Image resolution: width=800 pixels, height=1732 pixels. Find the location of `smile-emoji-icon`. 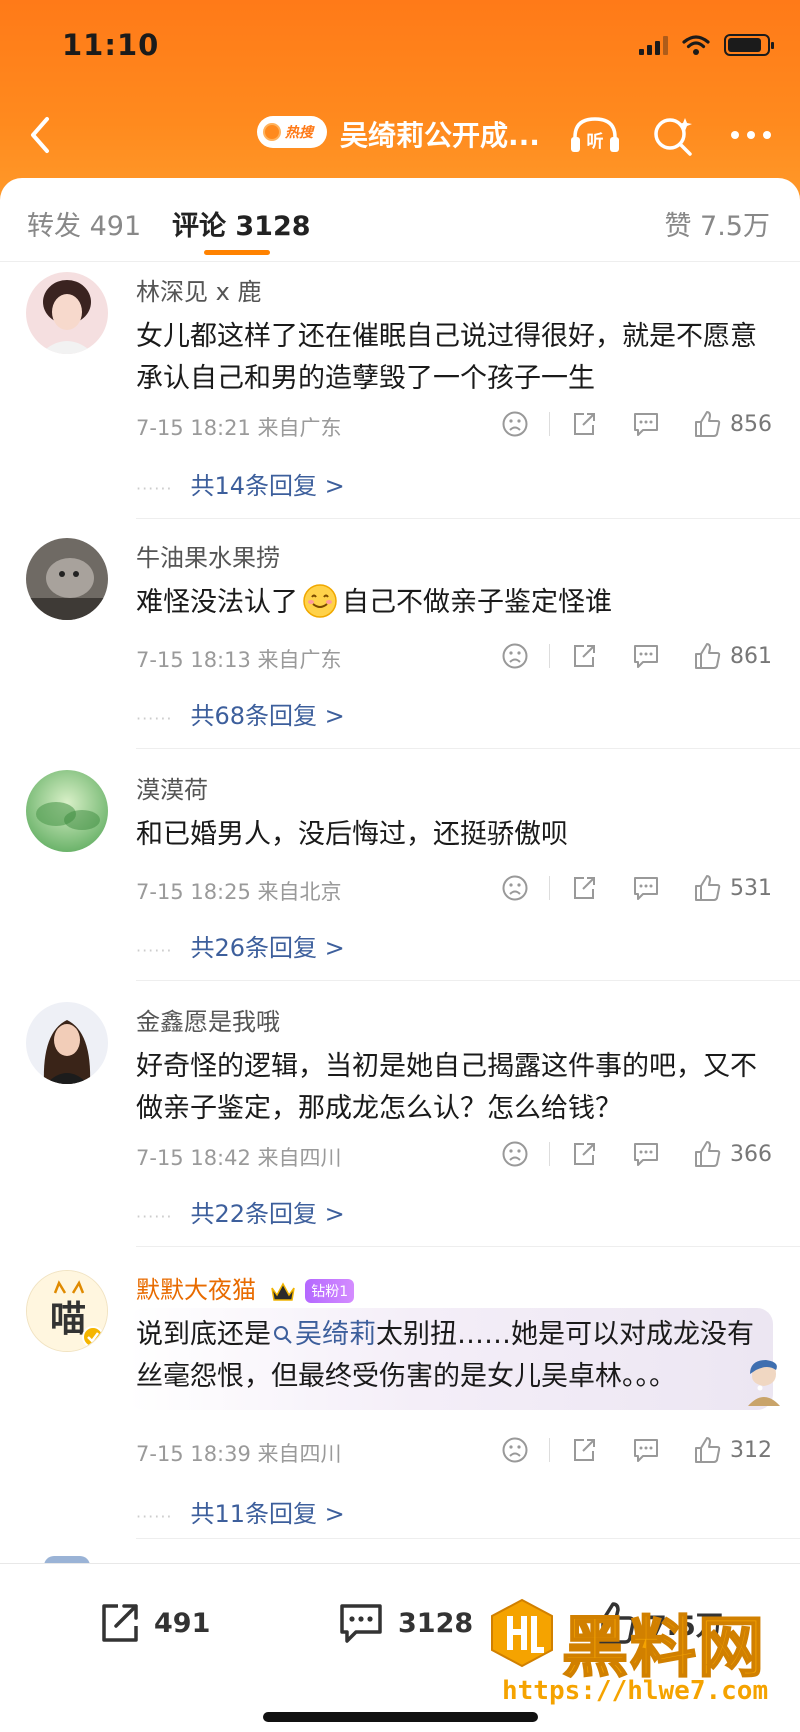

smile-emoji-icon is located at coordinates (320, 601).